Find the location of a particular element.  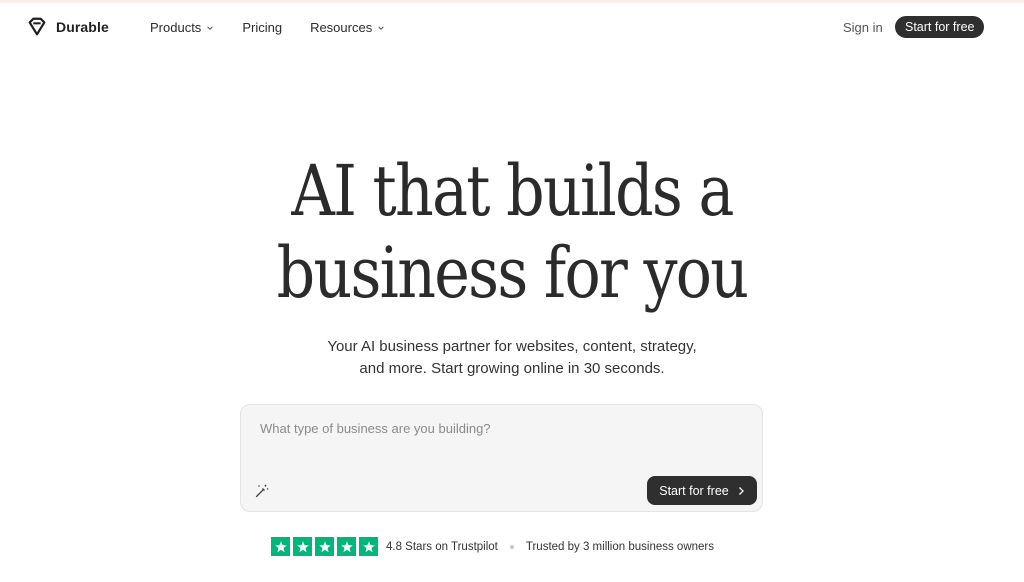

nav-item-resources: Resources is located at coordinates (347, 27).